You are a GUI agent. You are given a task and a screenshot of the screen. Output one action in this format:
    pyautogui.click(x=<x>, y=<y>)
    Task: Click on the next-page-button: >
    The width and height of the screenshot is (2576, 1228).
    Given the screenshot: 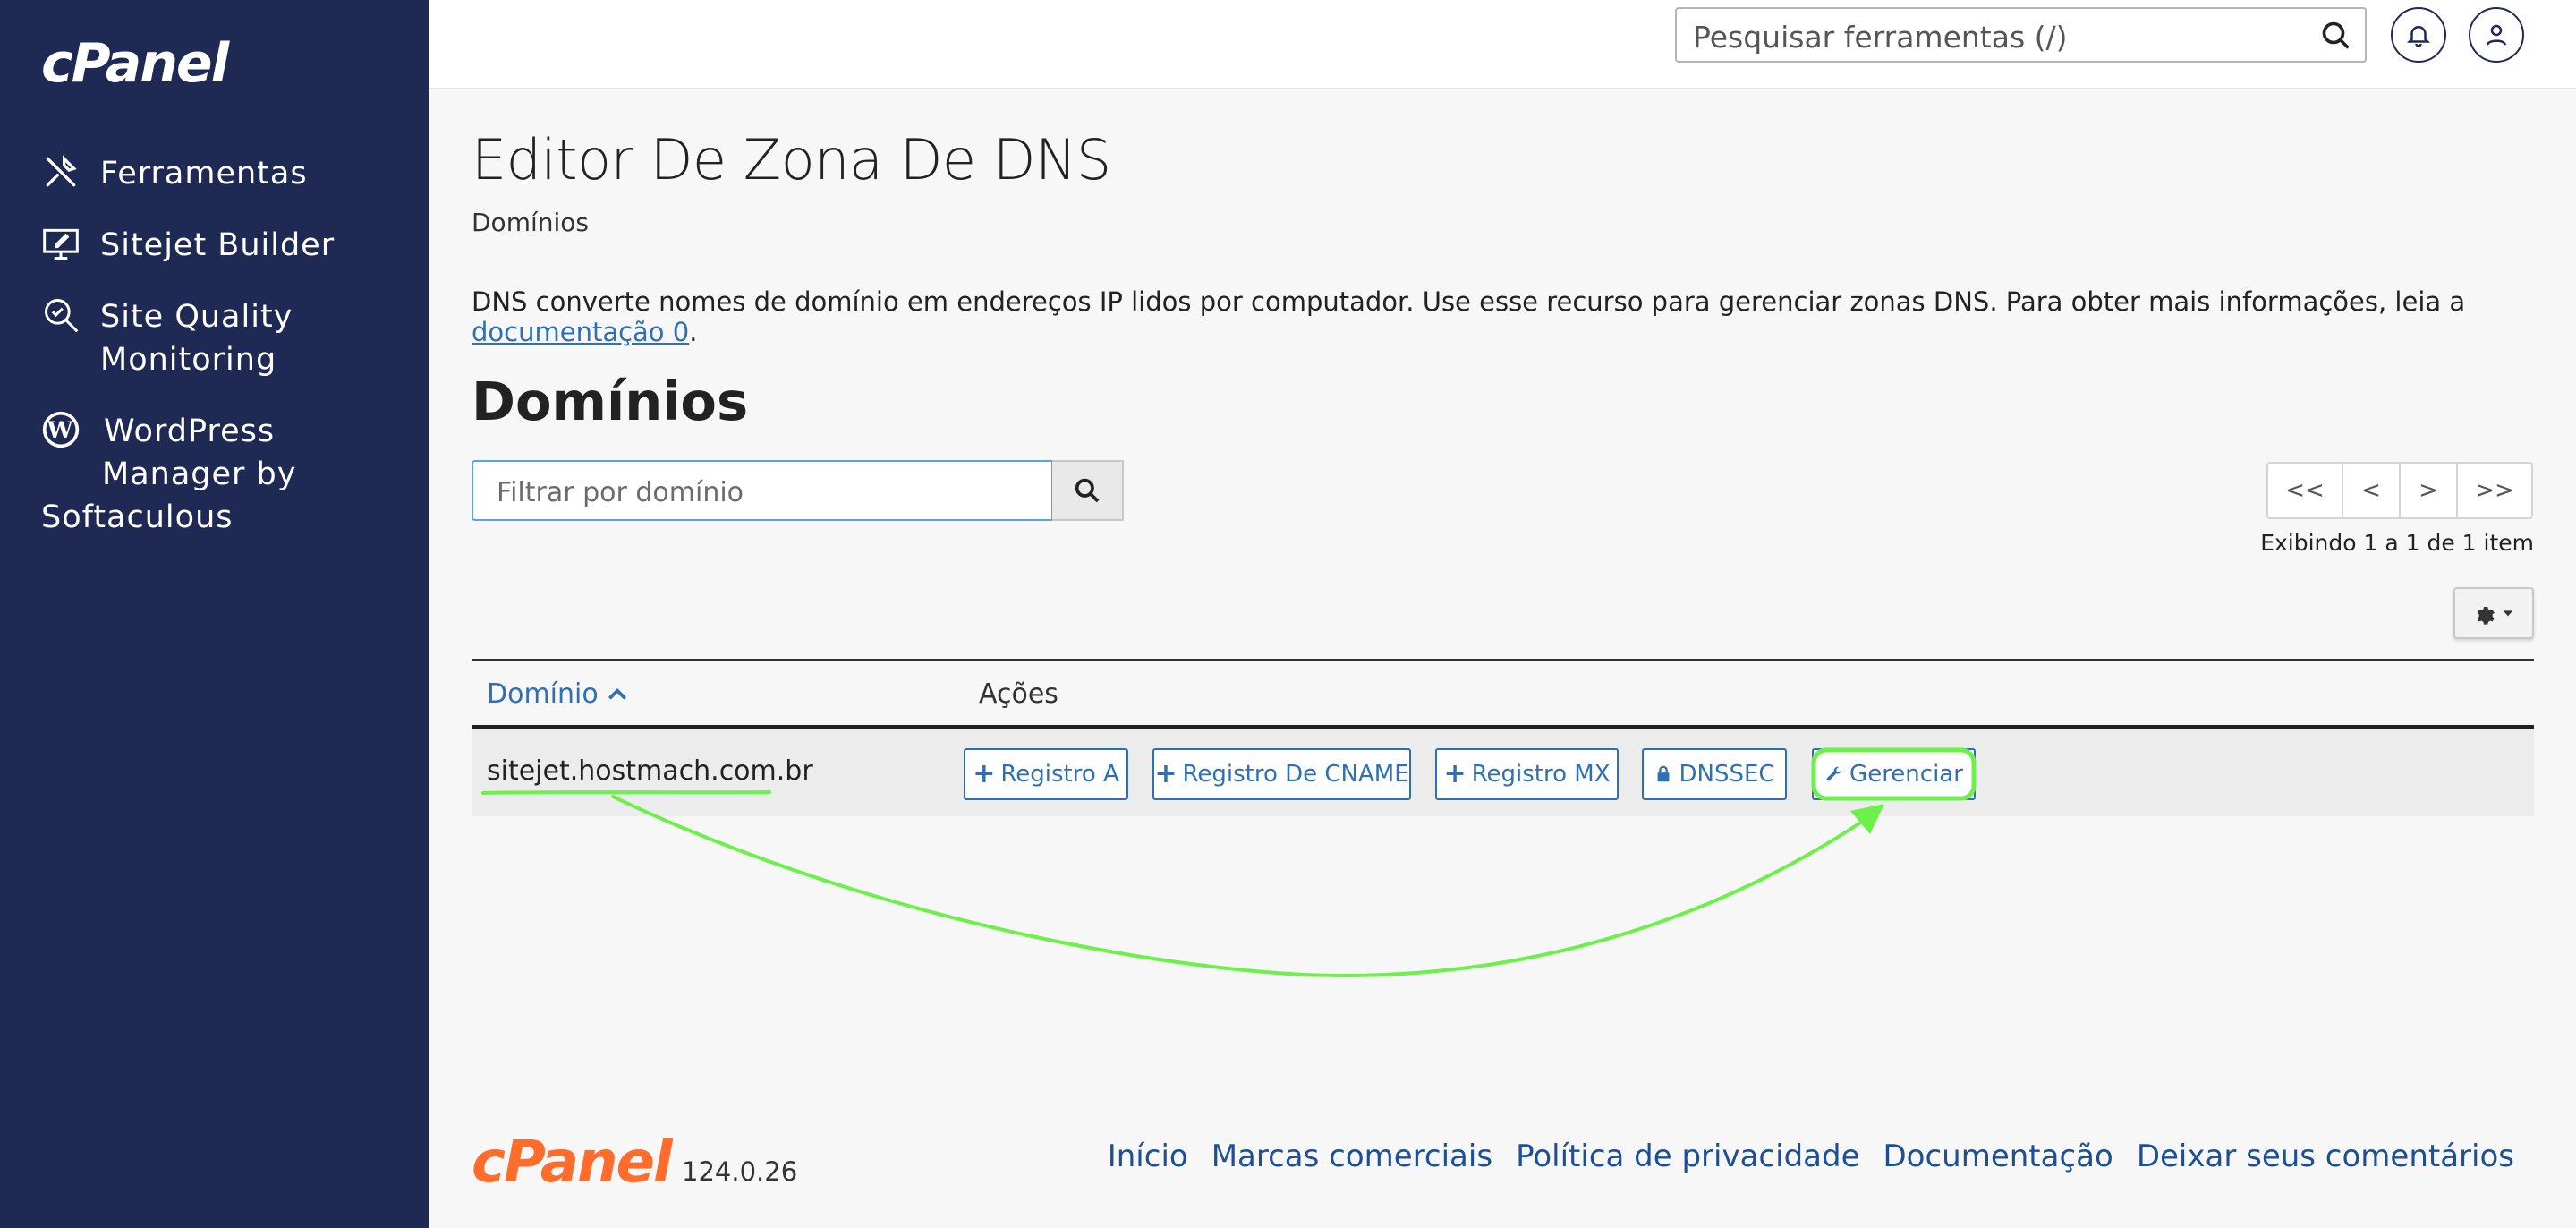 What is the action you would take?
    pyautogui.click(x=2428, y=490)
    